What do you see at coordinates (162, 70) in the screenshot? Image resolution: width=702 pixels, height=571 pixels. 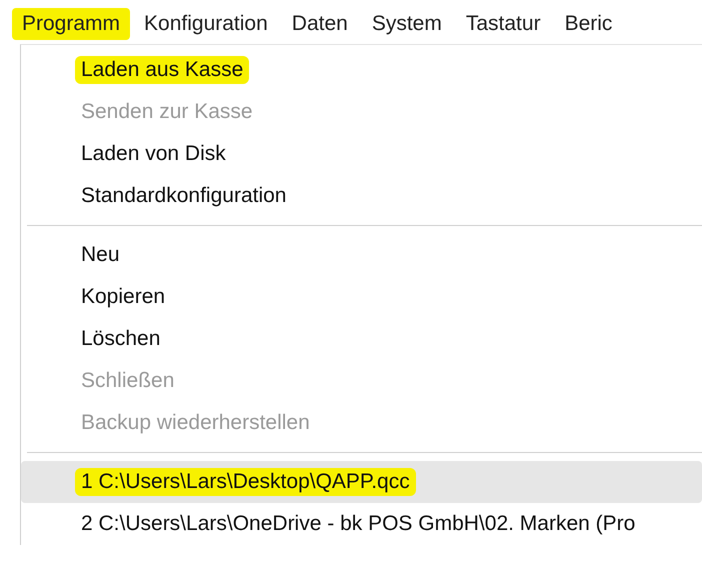 I see `menu-item-label: Laden aus Kasse` at bounding box center [162, 70].